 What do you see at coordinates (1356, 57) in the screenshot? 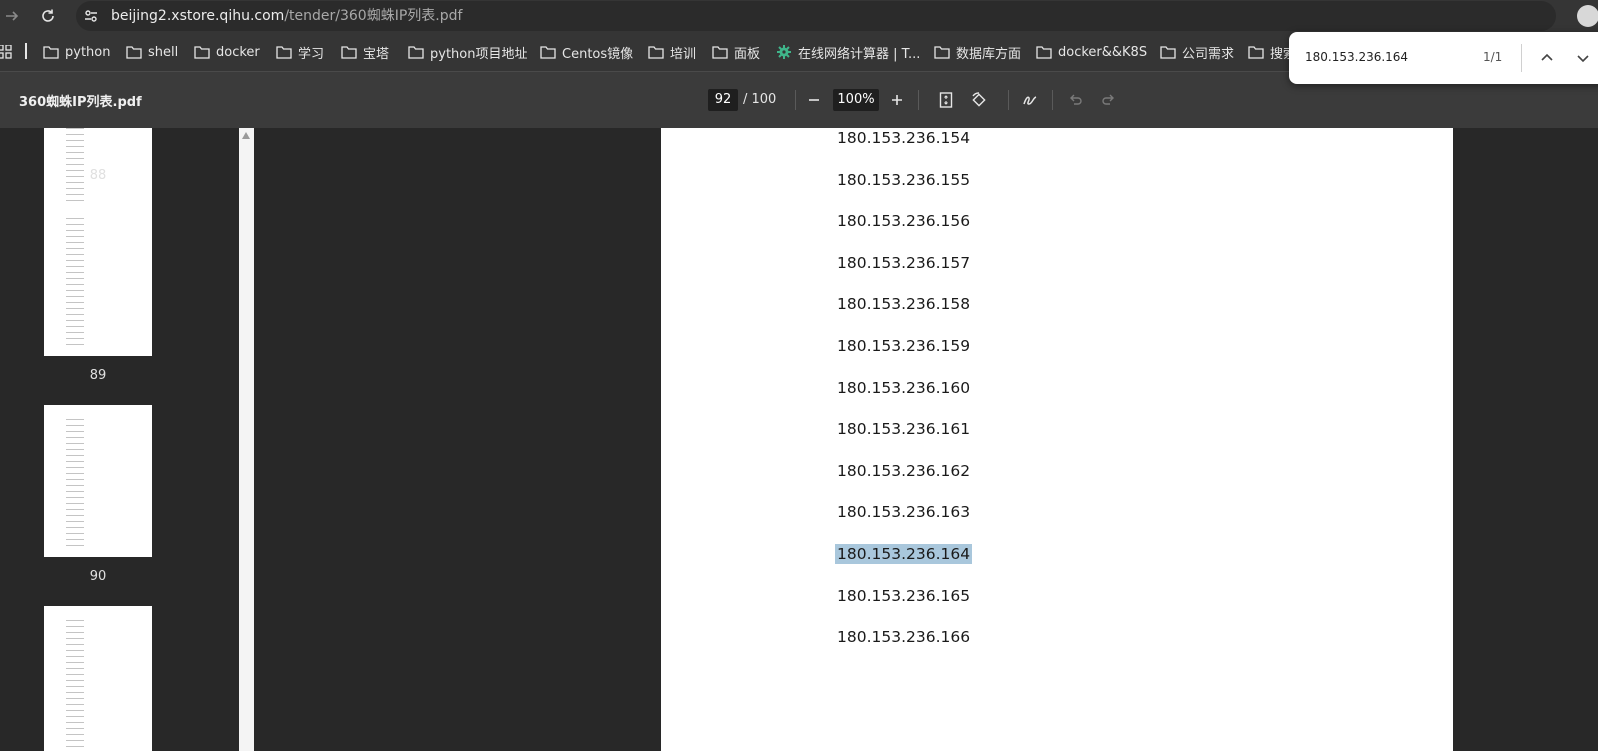
I see `find-input: 180.153.236.164` at bounding box center [1356, 57].